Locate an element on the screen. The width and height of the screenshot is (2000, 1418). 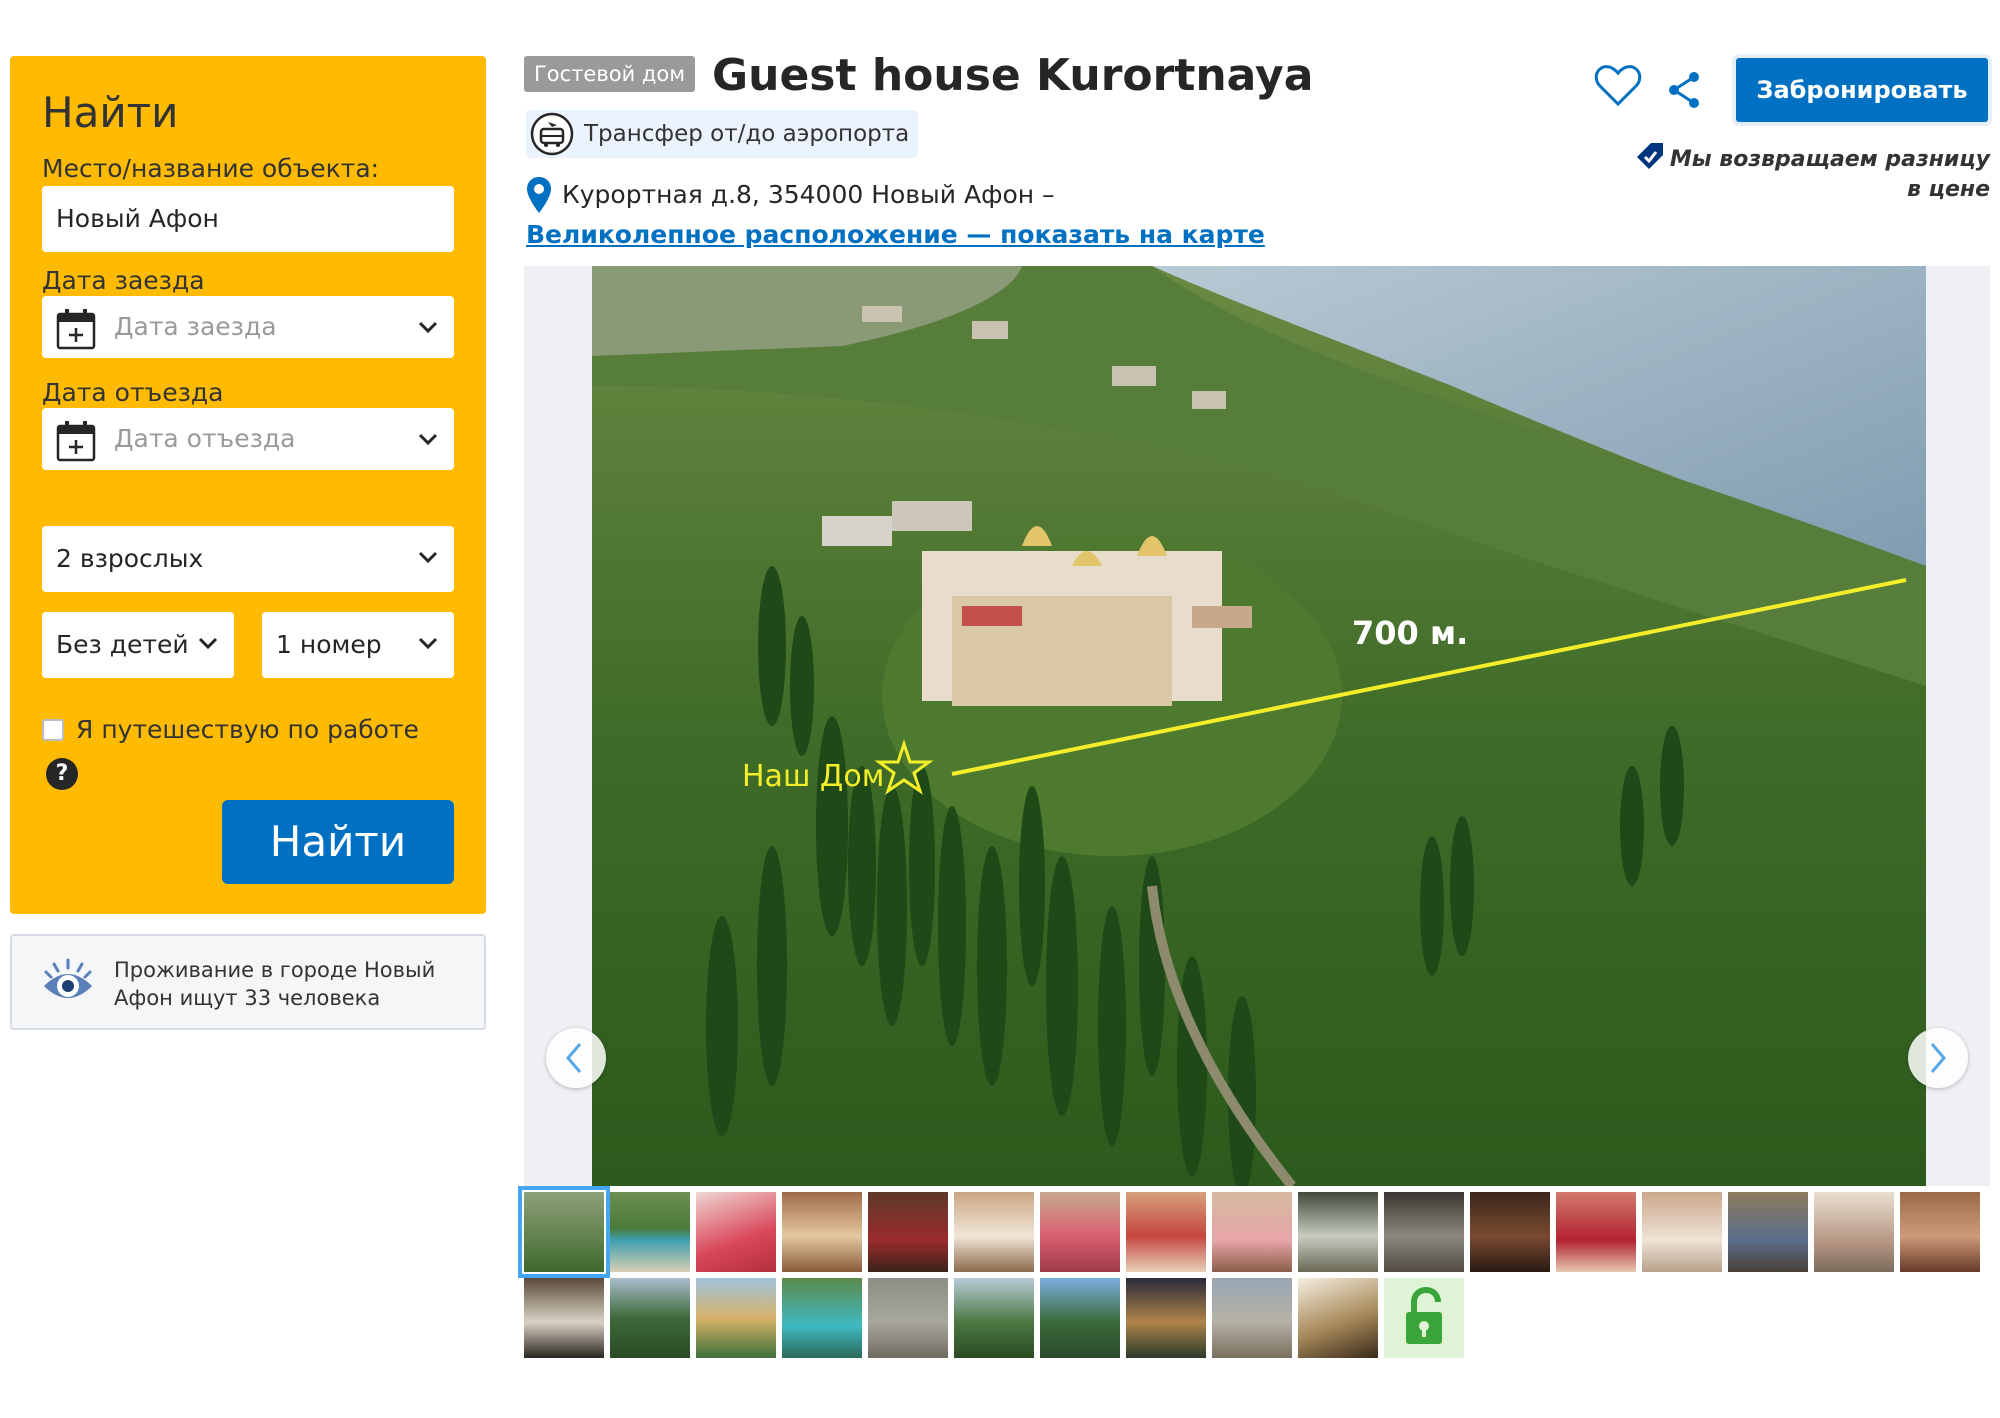
search-button: Найти is located at coordinates (338, 842).